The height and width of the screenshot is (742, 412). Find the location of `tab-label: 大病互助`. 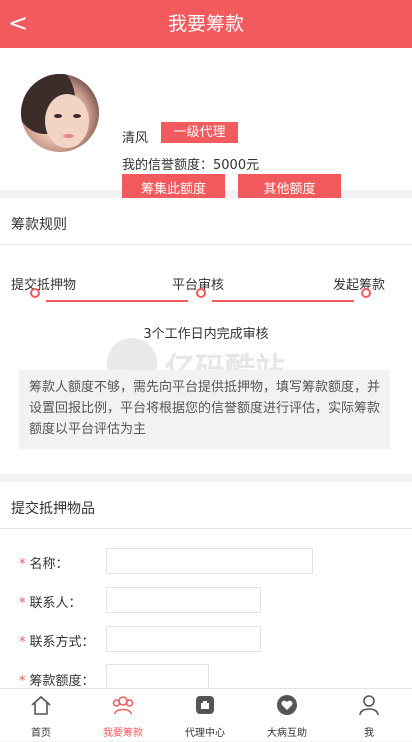

tab-label: 大病互助 is located at coordinates (287, 733).